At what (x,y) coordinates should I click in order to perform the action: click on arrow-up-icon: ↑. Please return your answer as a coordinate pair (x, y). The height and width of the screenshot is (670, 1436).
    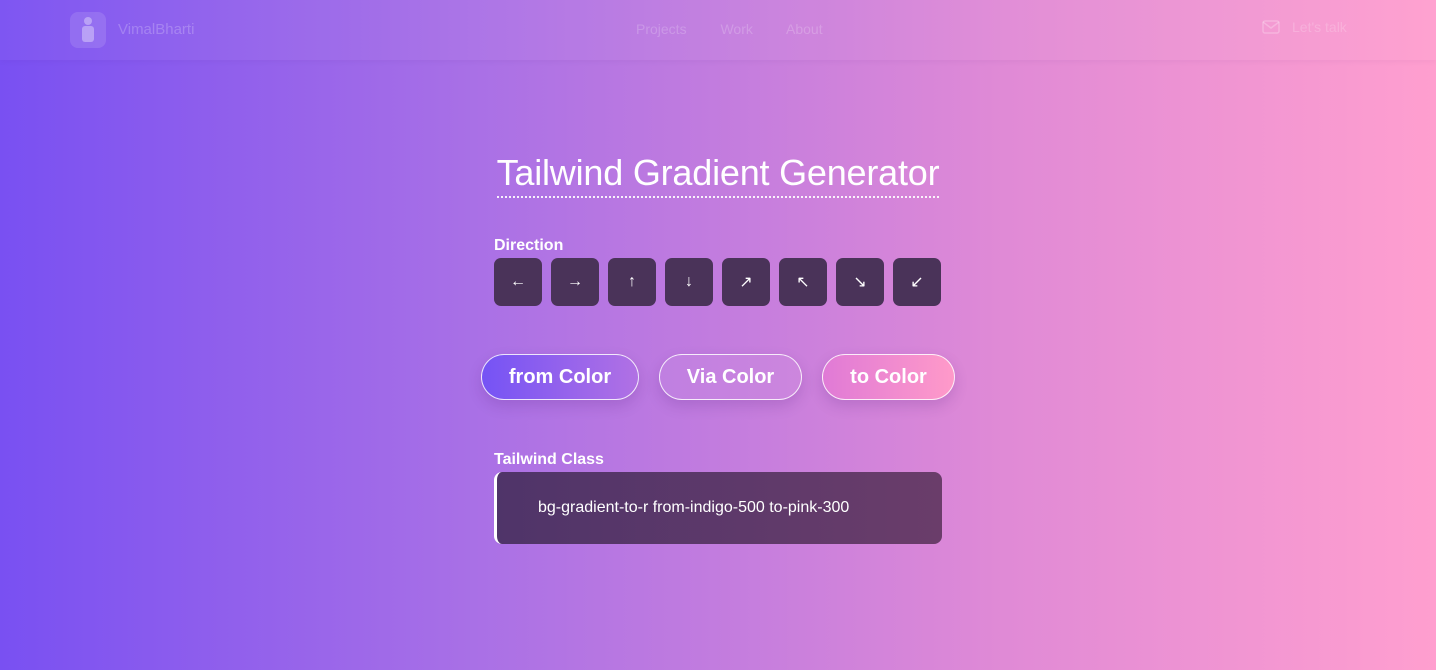
    Looking at the image, I should click on (632, 281).